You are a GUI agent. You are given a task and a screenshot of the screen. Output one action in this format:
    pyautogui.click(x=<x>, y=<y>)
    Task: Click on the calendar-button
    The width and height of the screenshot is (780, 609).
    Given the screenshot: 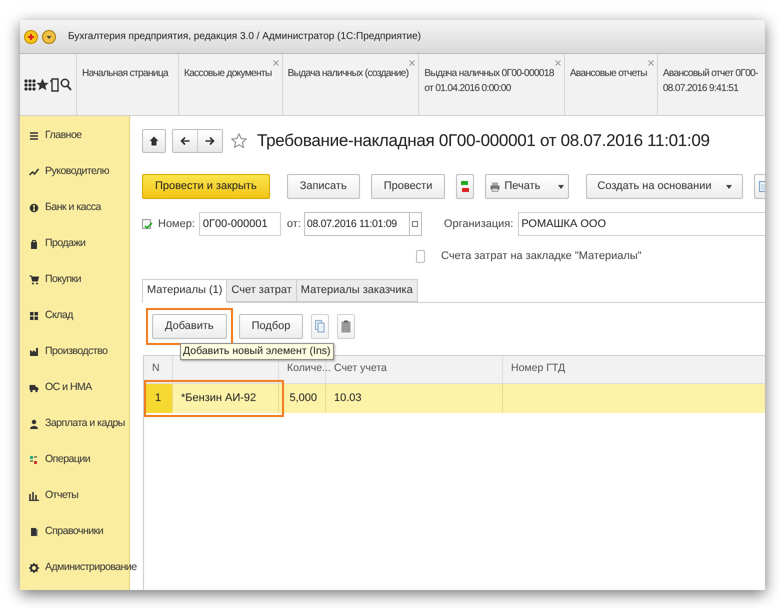 What is the action you would take?
    pyautogui.click(x=416, y=224)
    